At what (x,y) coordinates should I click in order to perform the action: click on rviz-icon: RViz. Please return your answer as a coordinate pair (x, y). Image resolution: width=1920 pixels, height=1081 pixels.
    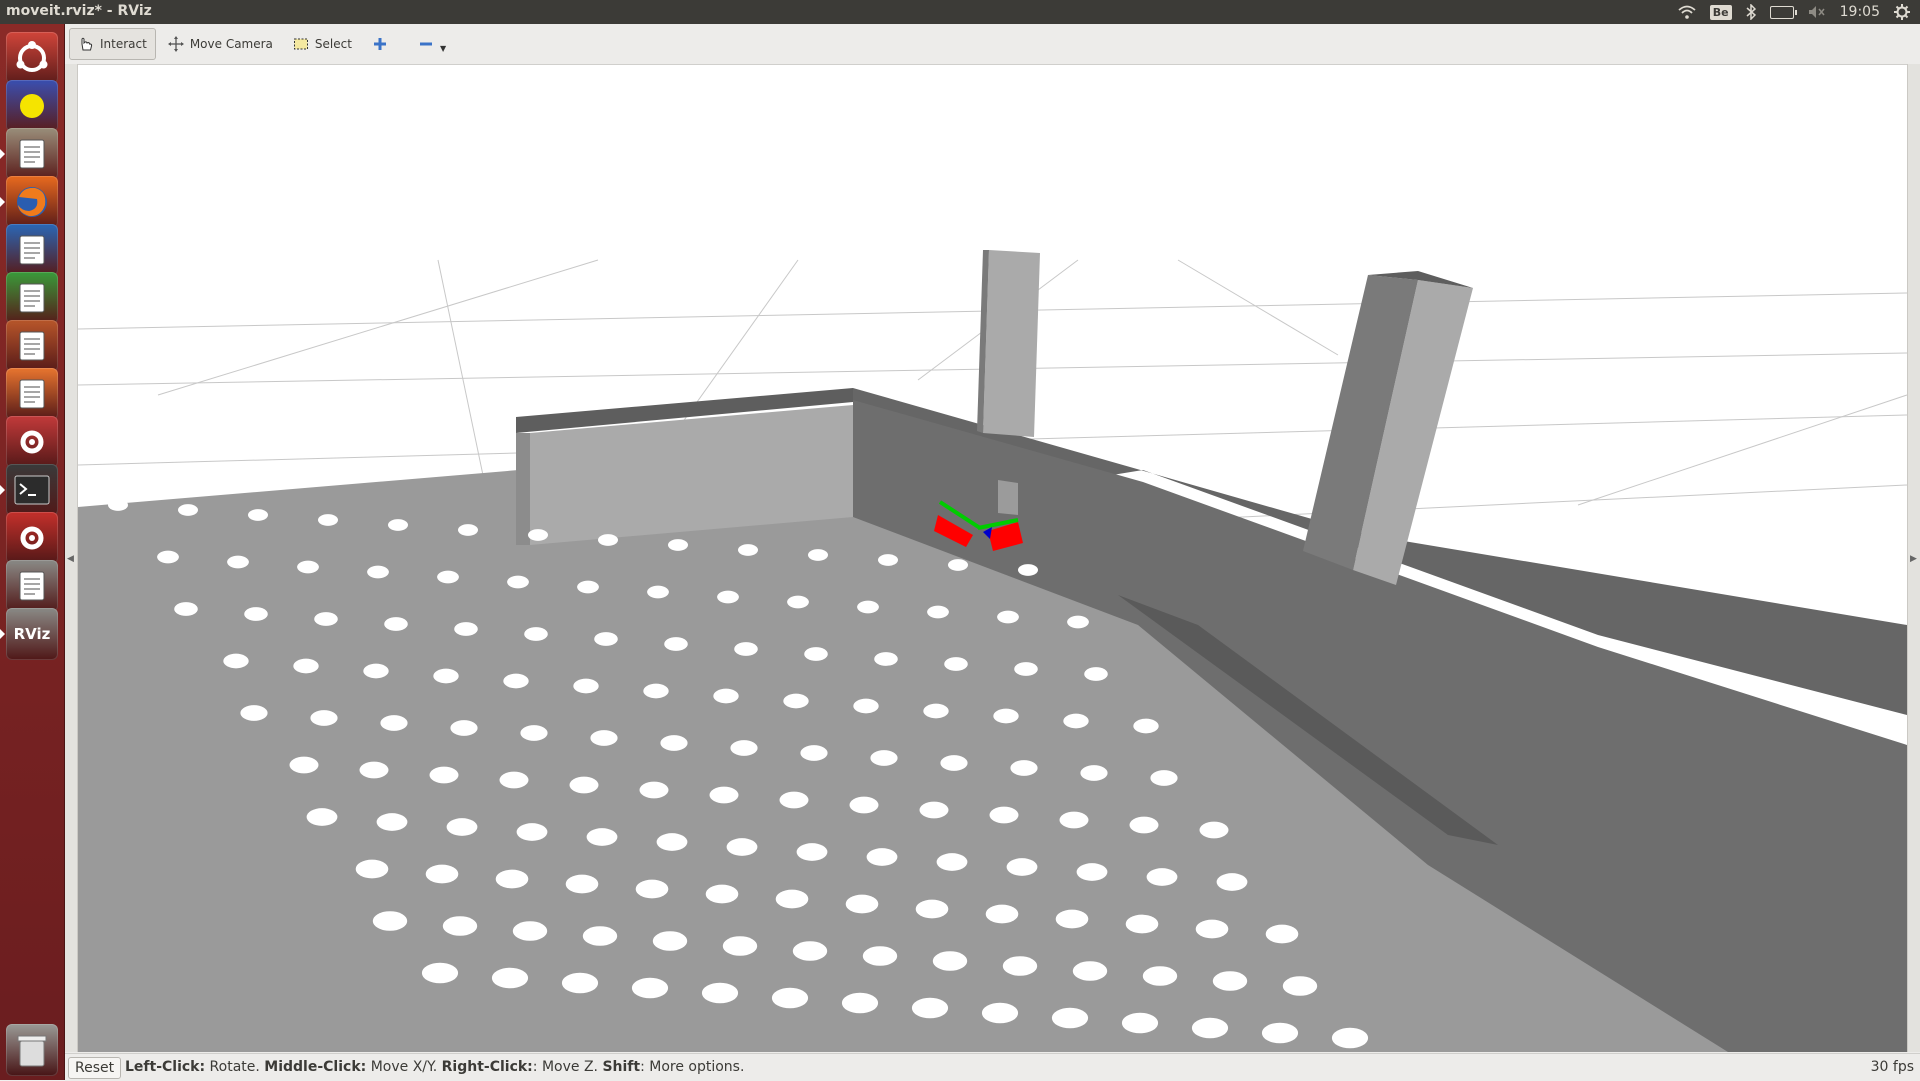
    Looking at the image, I should click on (29, 634).